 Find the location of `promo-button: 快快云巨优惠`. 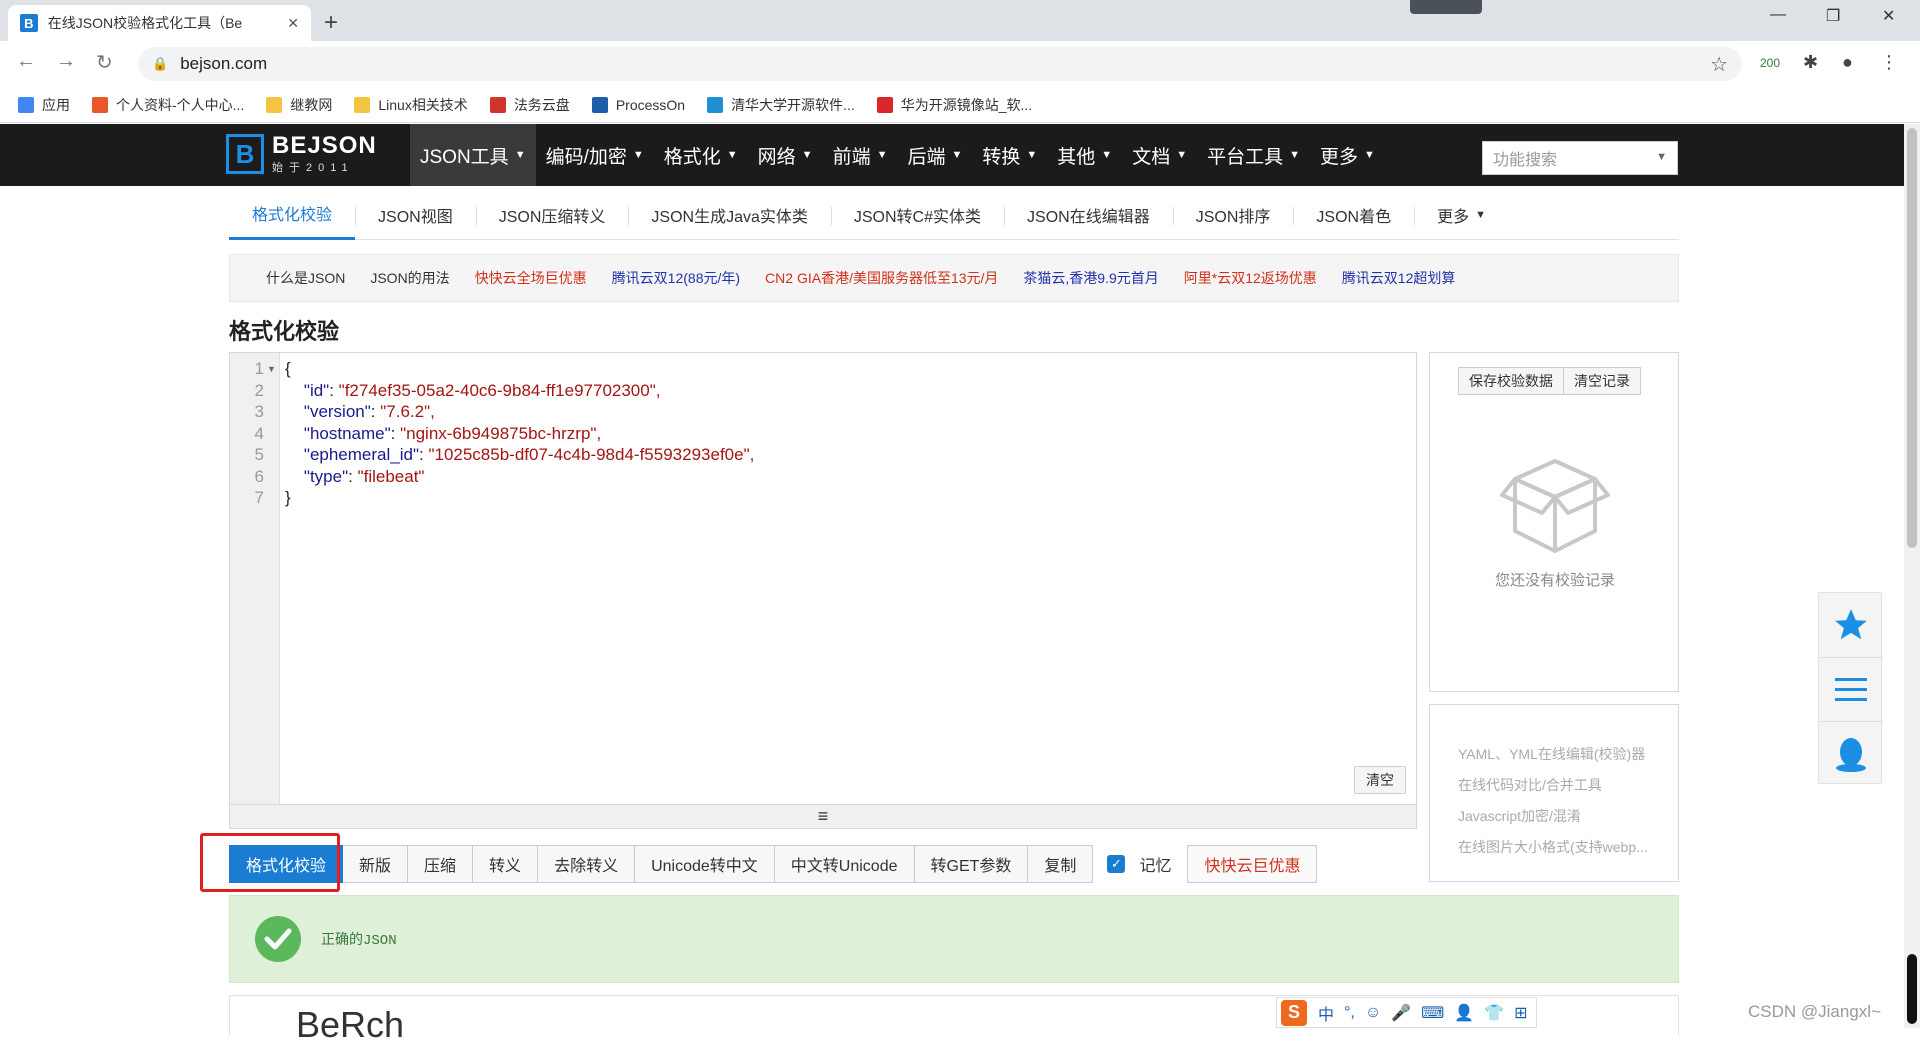

promo-button: 快快云巨优惠 is located at coordinates (1252, 864).